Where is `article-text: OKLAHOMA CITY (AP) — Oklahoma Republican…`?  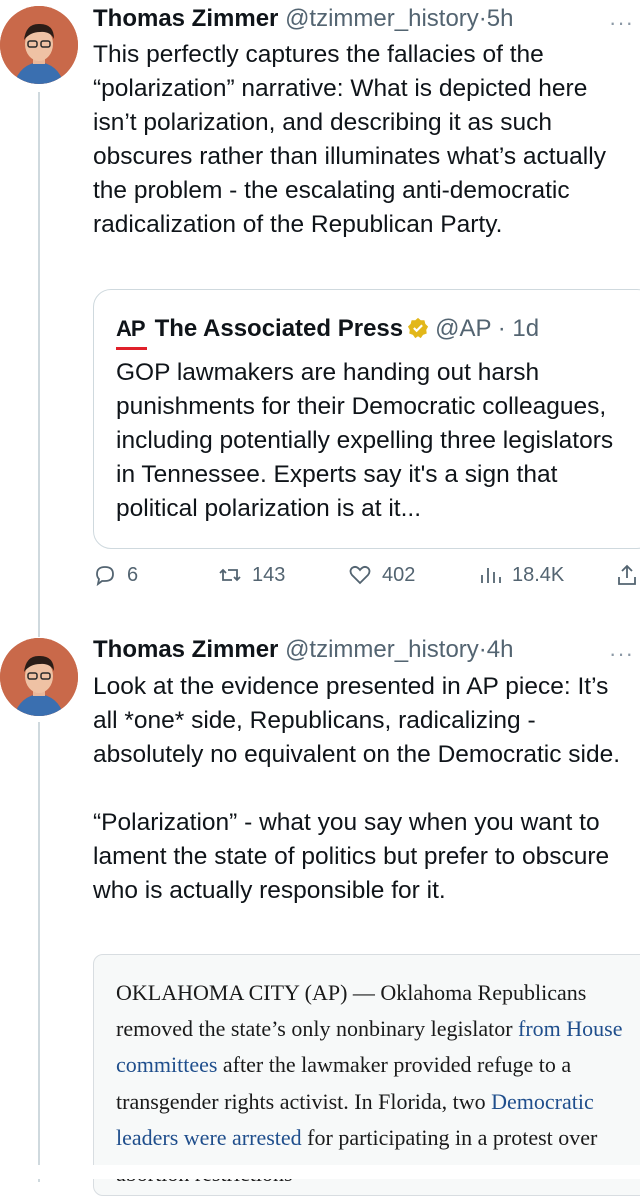 article-text: OKLAHOMA CITY (AP) — Oklahoma Republican… is located at coordinates (376, 1083).